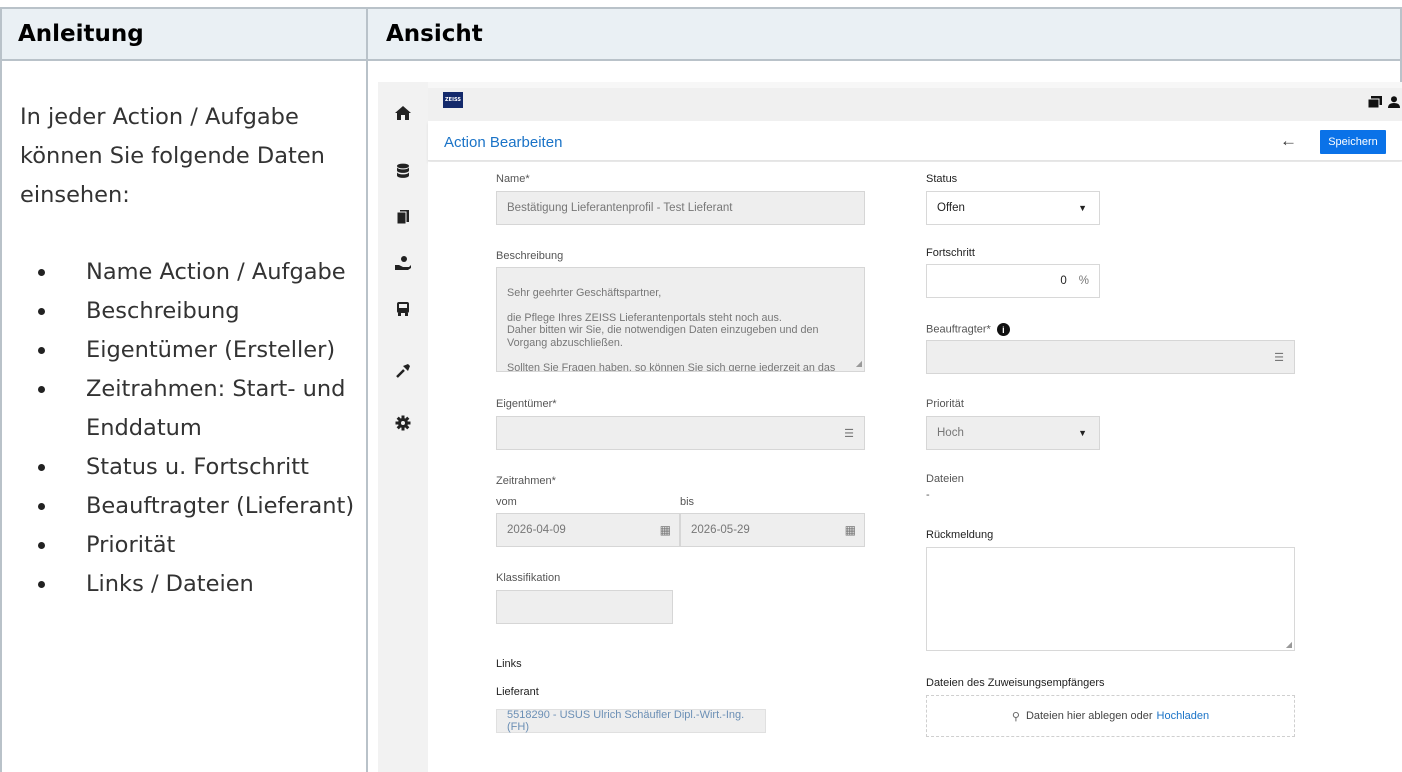 This screenshot has width=1402, height=772. What do you see at coordinates (945, 404) in the screenshot?
I see `priority-label: Priorität` at bounding box center [945, 404].